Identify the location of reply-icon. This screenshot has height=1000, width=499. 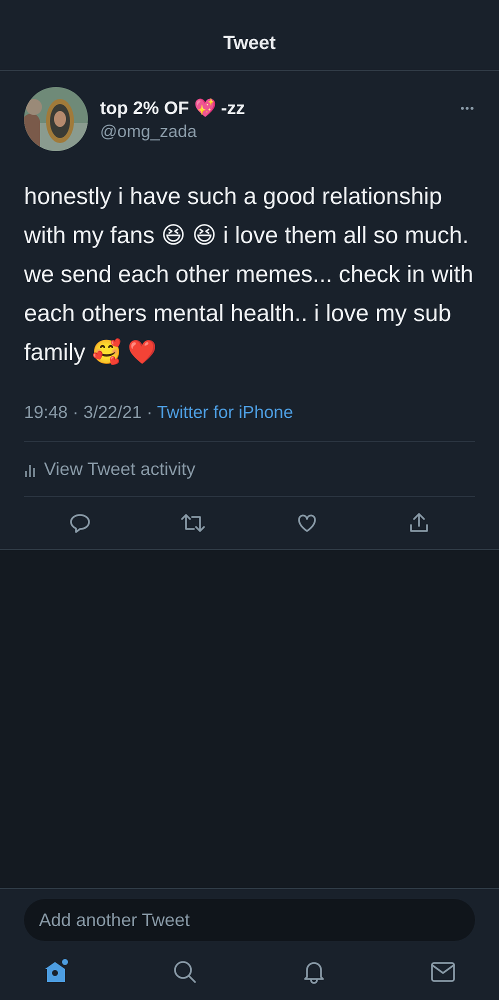
(80, 523).